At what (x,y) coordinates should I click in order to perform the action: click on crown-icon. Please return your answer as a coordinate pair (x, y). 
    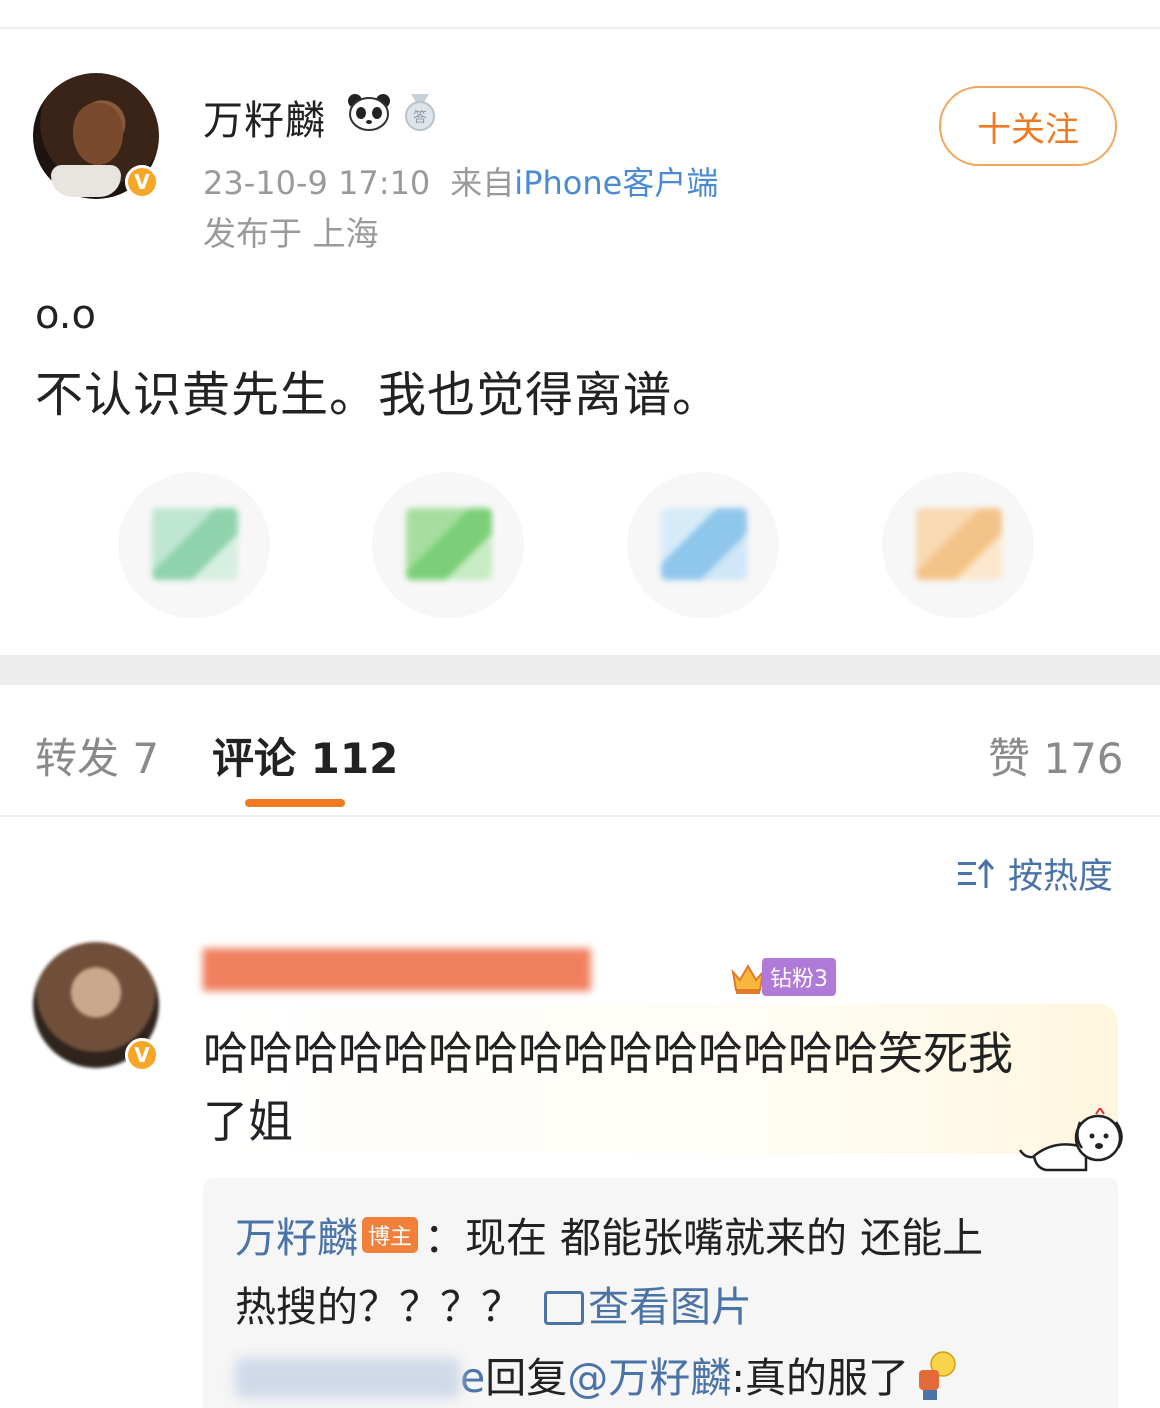
    Looking at the image, I should click on (748, 978).